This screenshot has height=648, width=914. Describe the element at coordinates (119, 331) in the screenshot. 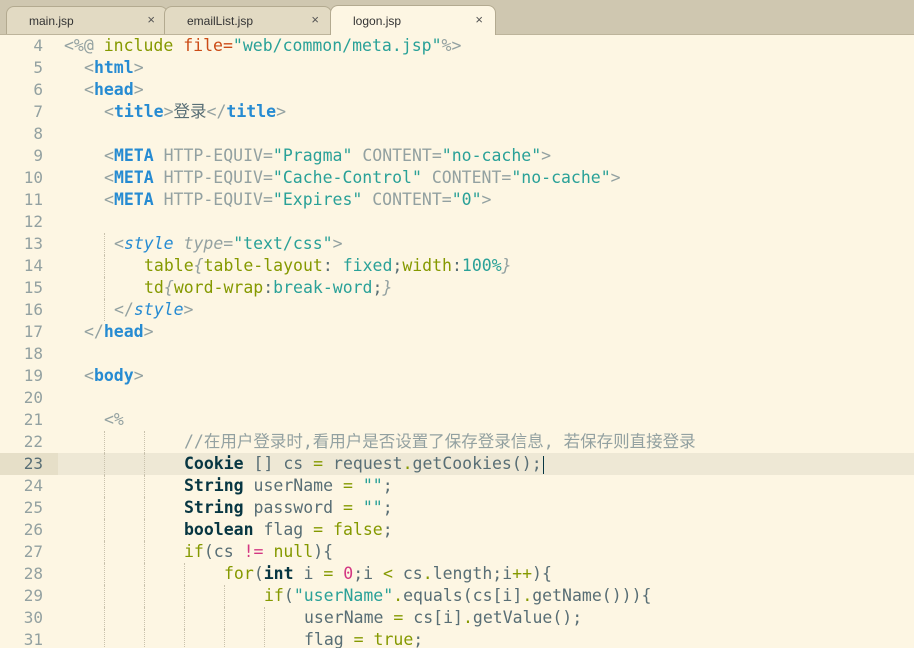

I see `code-text: </head>` at that location.